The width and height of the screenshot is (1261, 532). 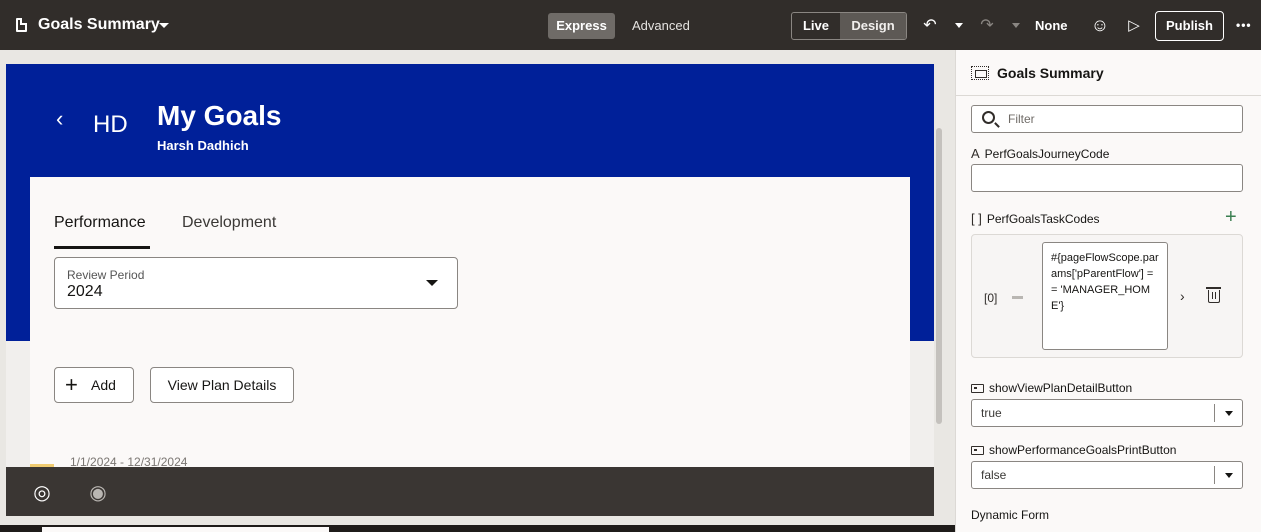 I want to click on live-button: Live, so click(x=816, y=26).